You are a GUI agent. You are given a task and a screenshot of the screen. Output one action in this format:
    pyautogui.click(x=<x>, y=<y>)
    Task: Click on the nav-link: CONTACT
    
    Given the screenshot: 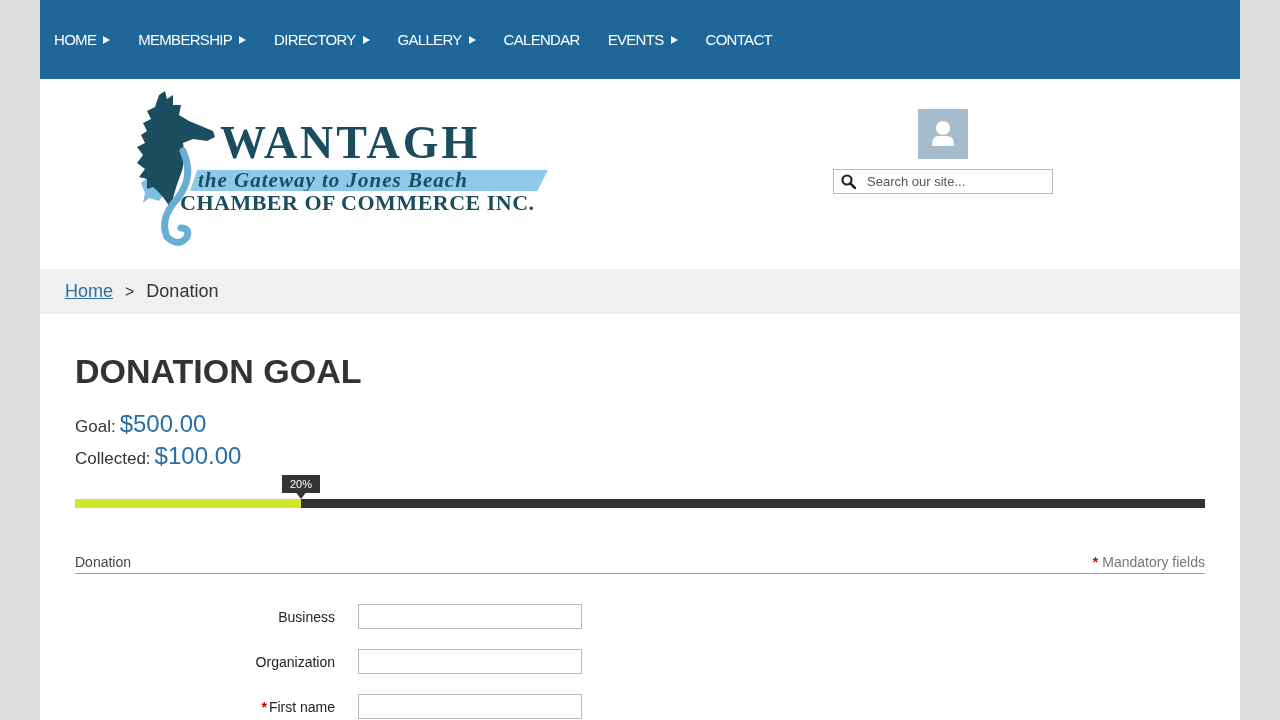 What is the action you would take?
    pyautogui.click(x=738, y=39)
    